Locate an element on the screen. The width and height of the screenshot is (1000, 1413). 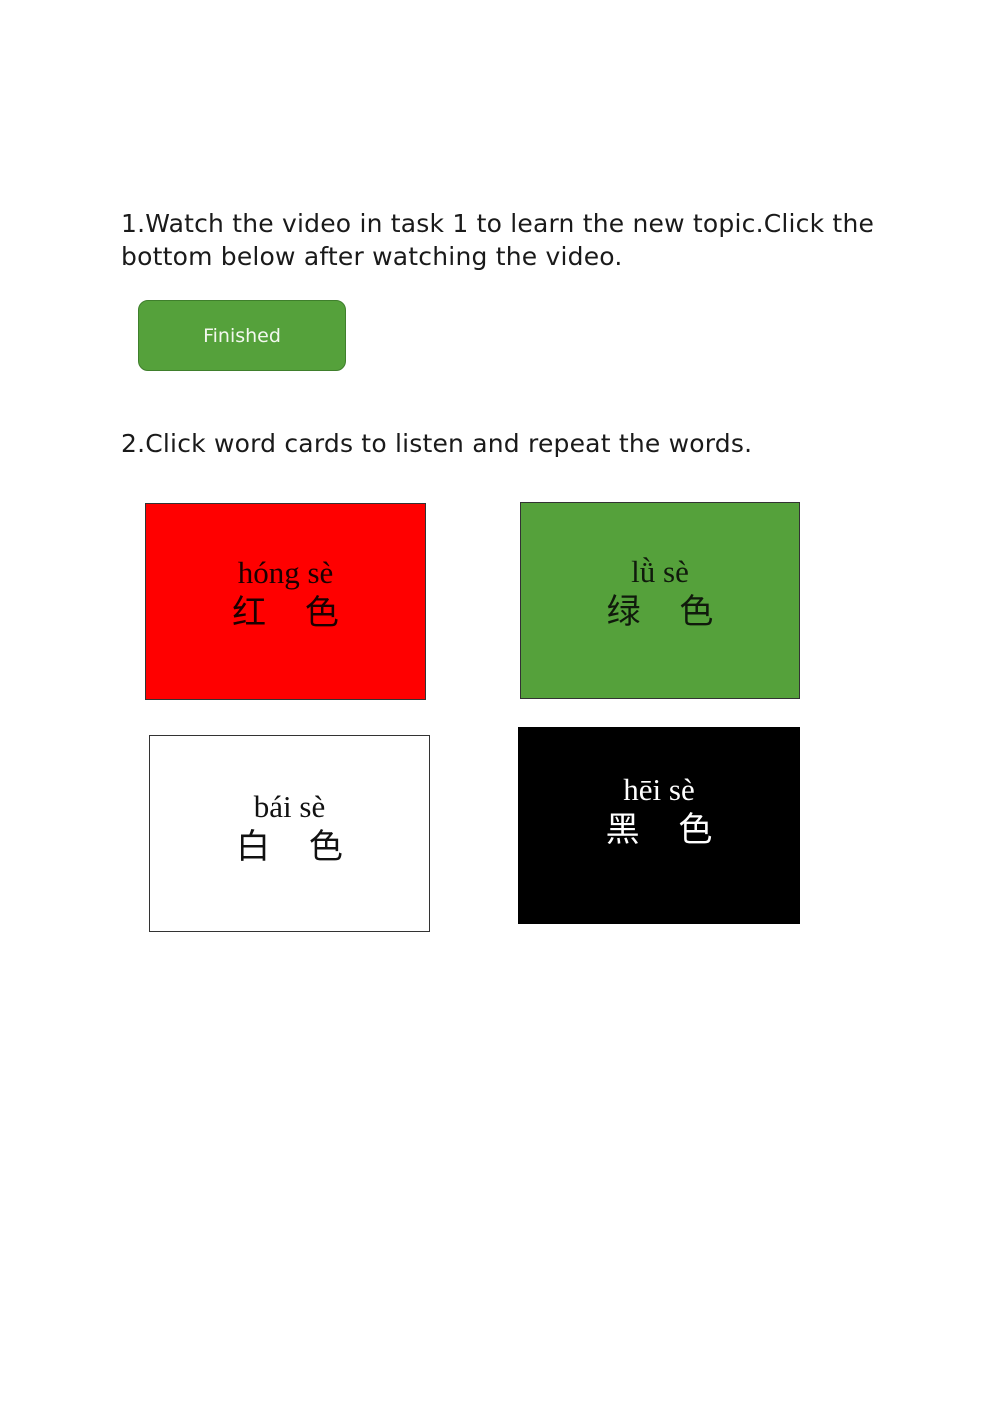
word-card-red: hóng sè 红 色 is located at coordinates (285, 601).